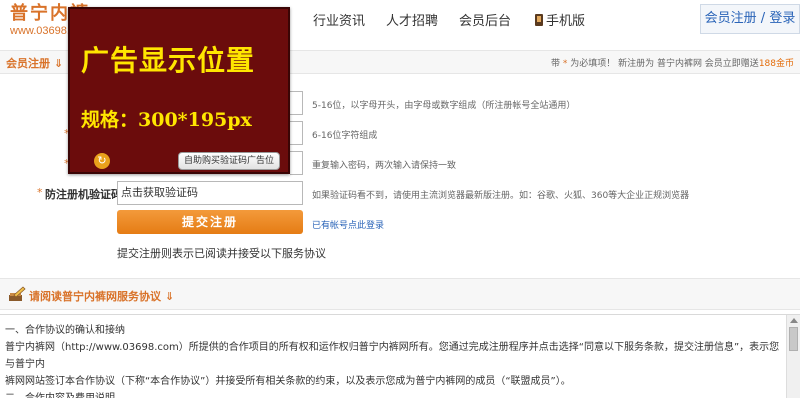  Describe the element at coordinates (776, 64) in the screenshot. I see `bonus-gold: 188金币` at that location.